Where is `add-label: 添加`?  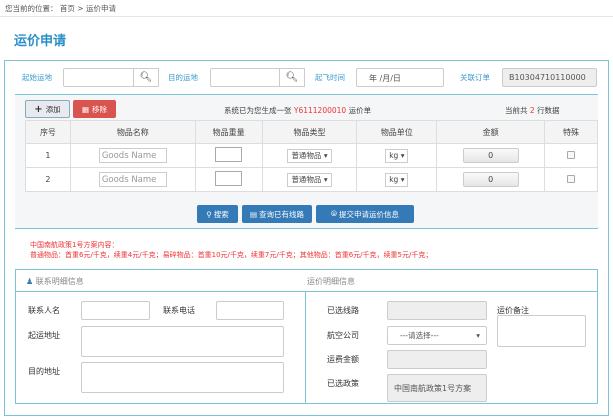
add-label: 添加 is located at coordinates (53, 109).